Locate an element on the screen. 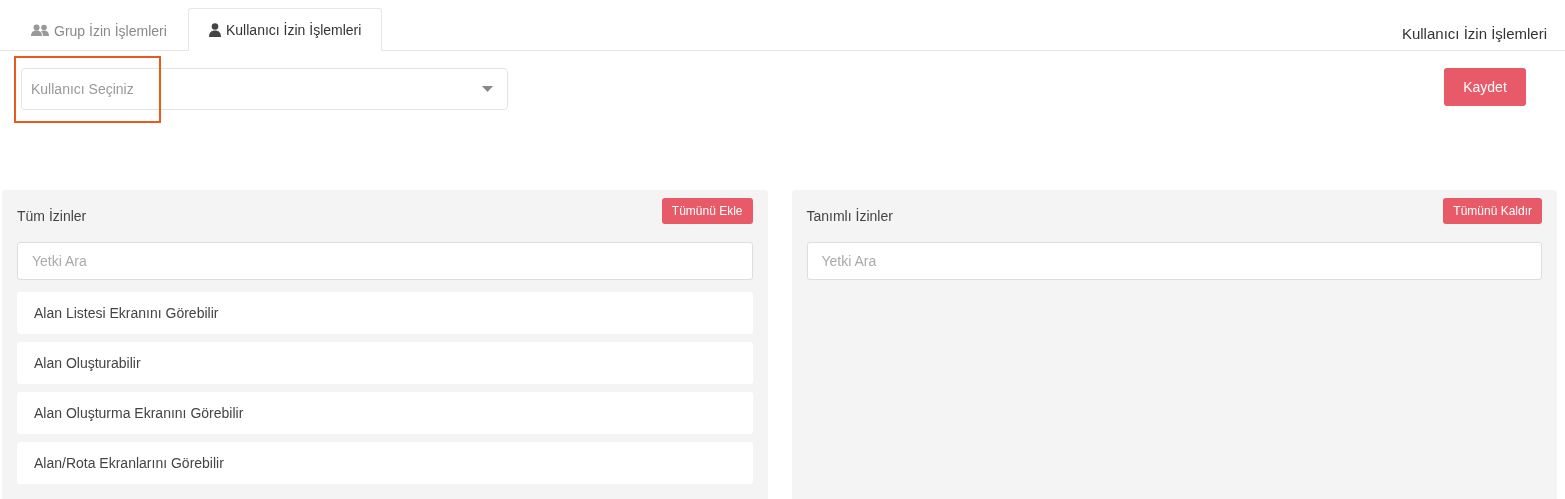 The image size is (1565, 499). permission-item: Alan Listesi Ekranını Görebilir is located at coordinates (385, 313).